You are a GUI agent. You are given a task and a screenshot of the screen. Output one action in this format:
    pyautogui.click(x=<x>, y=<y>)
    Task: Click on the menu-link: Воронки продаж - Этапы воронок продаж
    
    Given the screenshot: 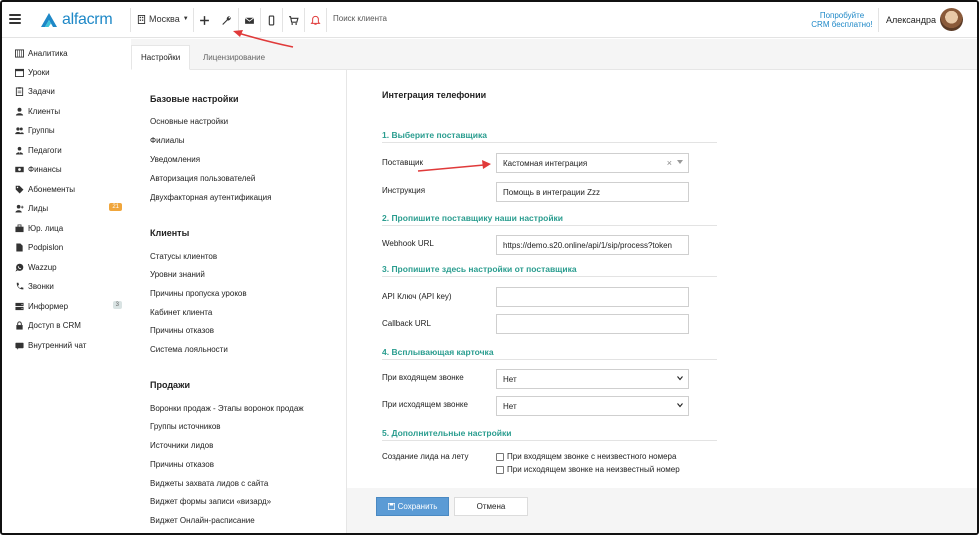 What is the action you would take?
    pyautogui.click(x=227, y=408)
    